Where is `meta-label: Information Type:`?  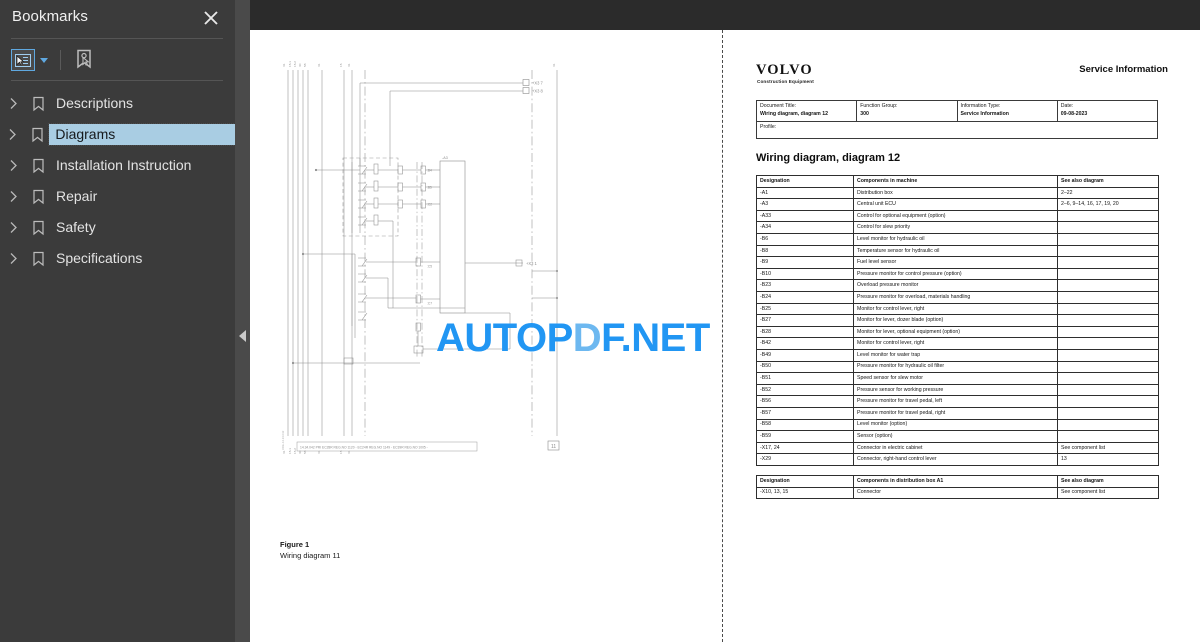 meta-label: Information Type: is located at coordinates (980, 106).